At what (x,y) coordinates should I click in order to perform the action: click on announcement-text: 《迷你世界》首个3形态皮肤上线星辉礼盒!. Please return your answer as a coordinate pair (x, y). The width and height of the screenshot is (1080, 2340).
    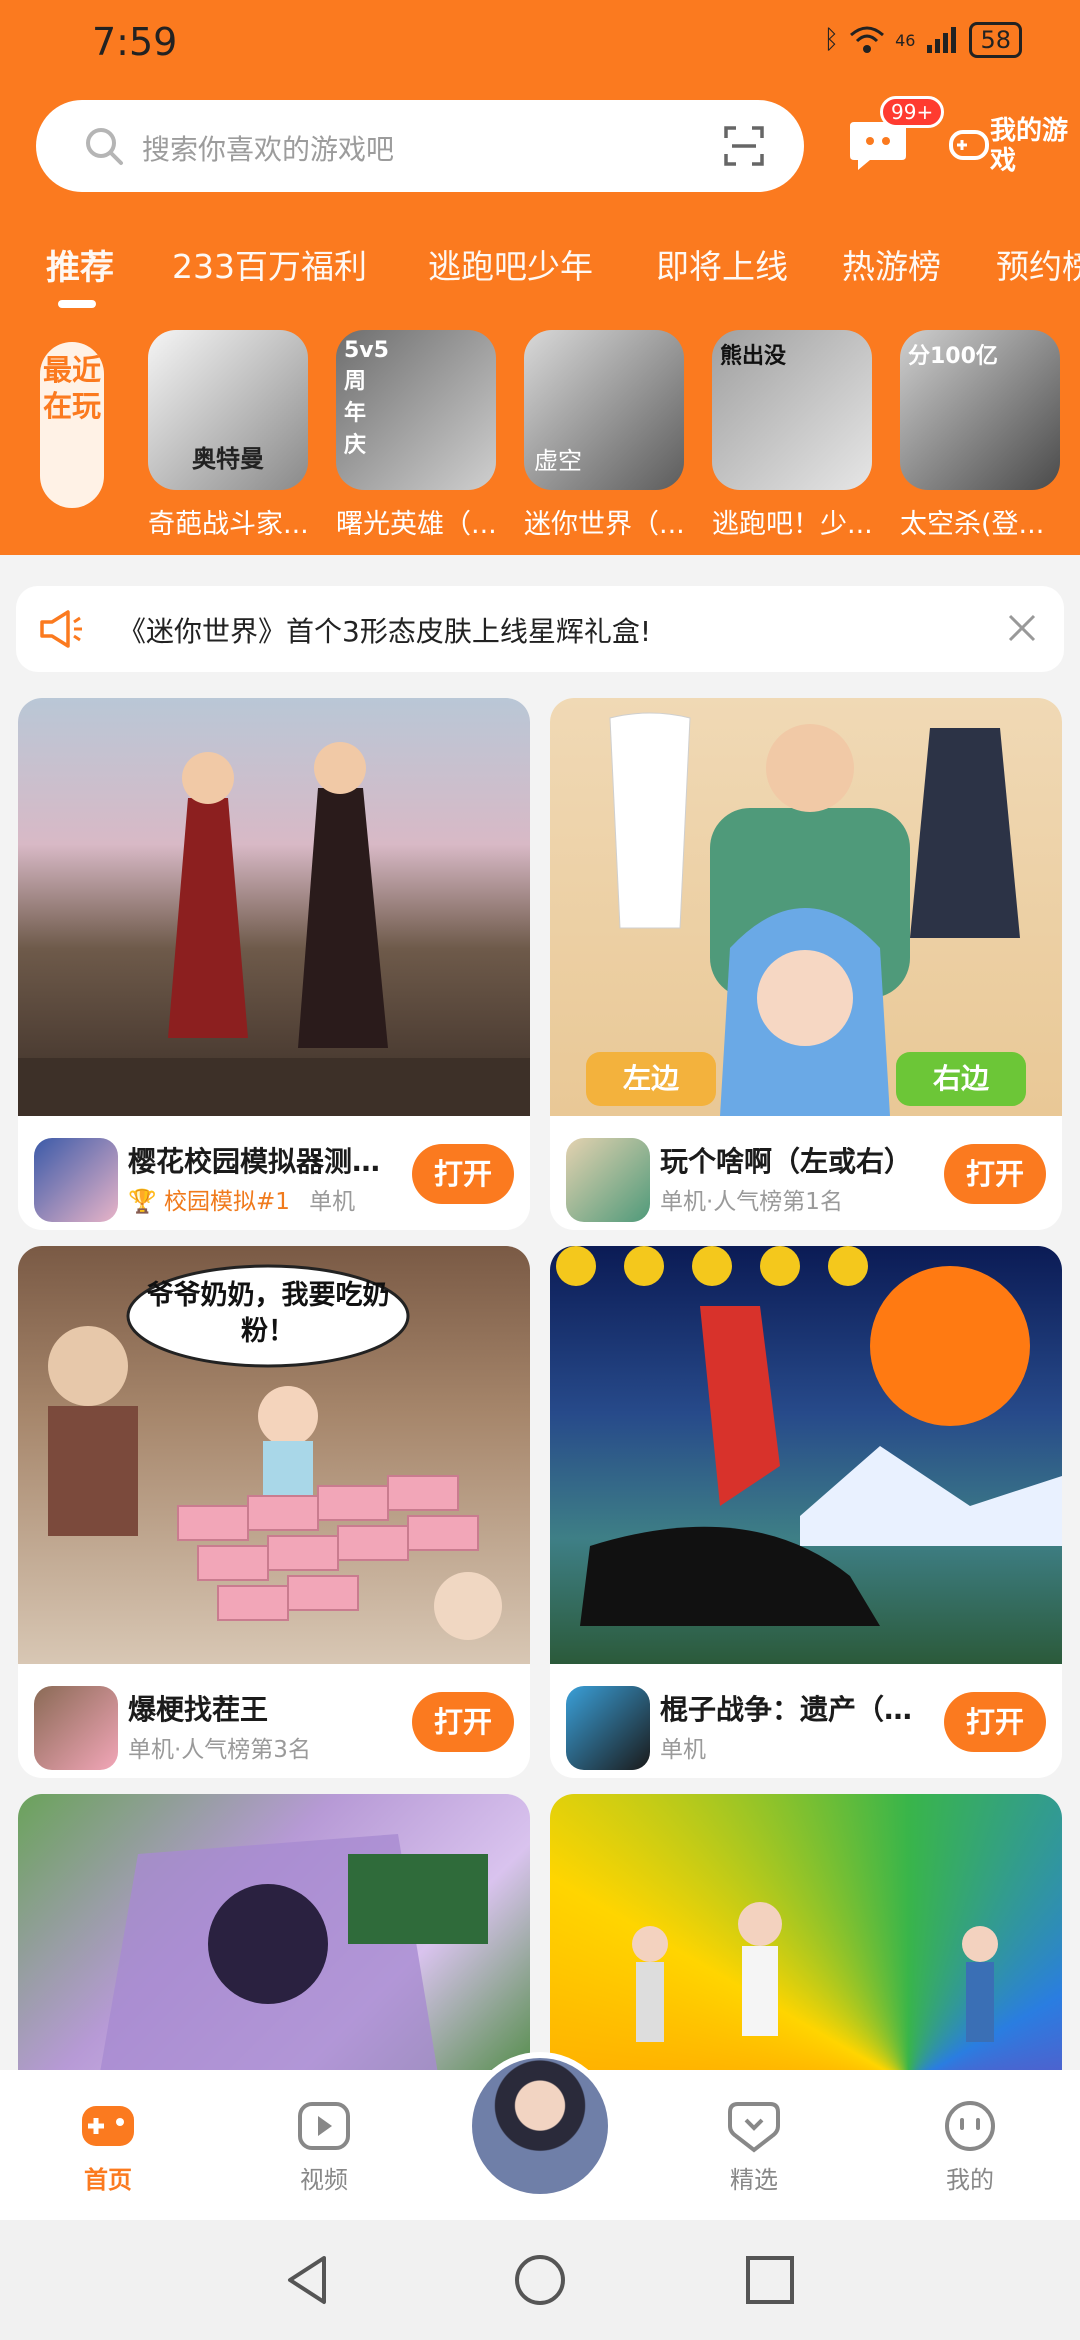
    Looking at the image, I should click on (385, 631).